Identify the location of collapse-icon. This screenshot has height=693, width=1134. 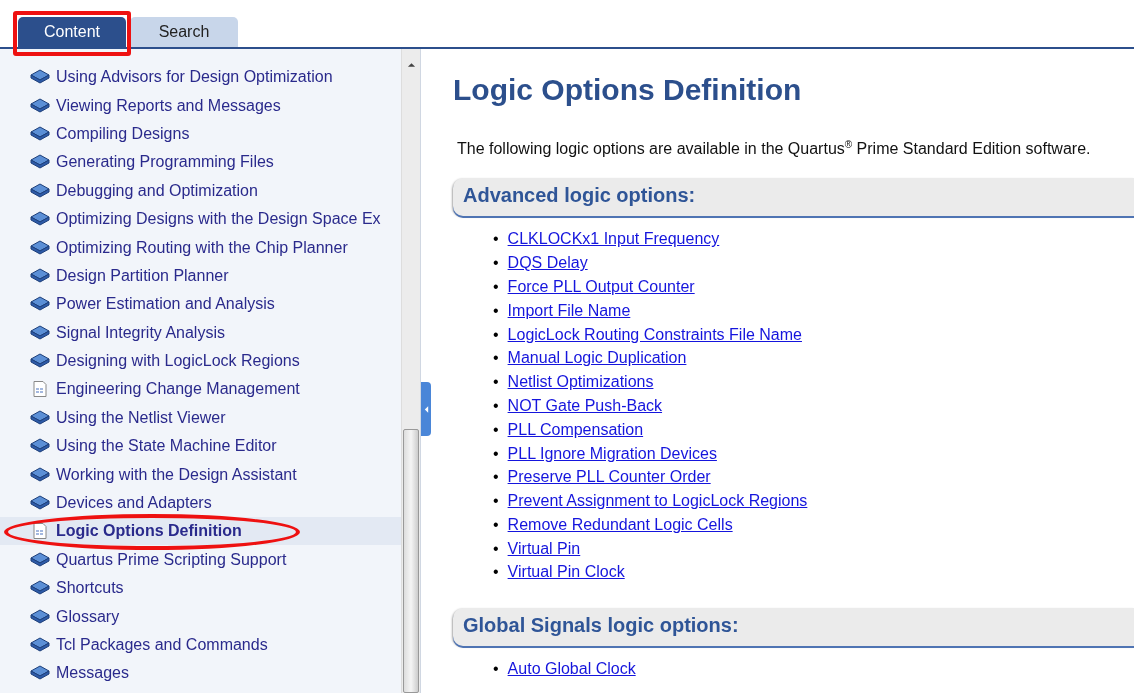
(426, 409).